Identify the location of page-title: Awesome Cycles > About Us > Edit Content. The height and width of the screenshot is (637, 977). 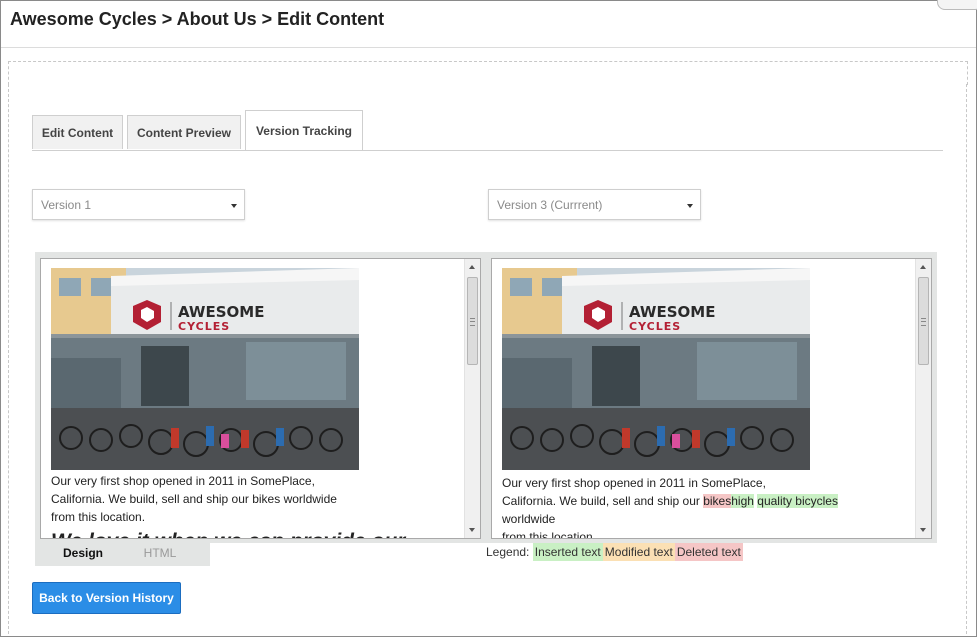
(197, 19).